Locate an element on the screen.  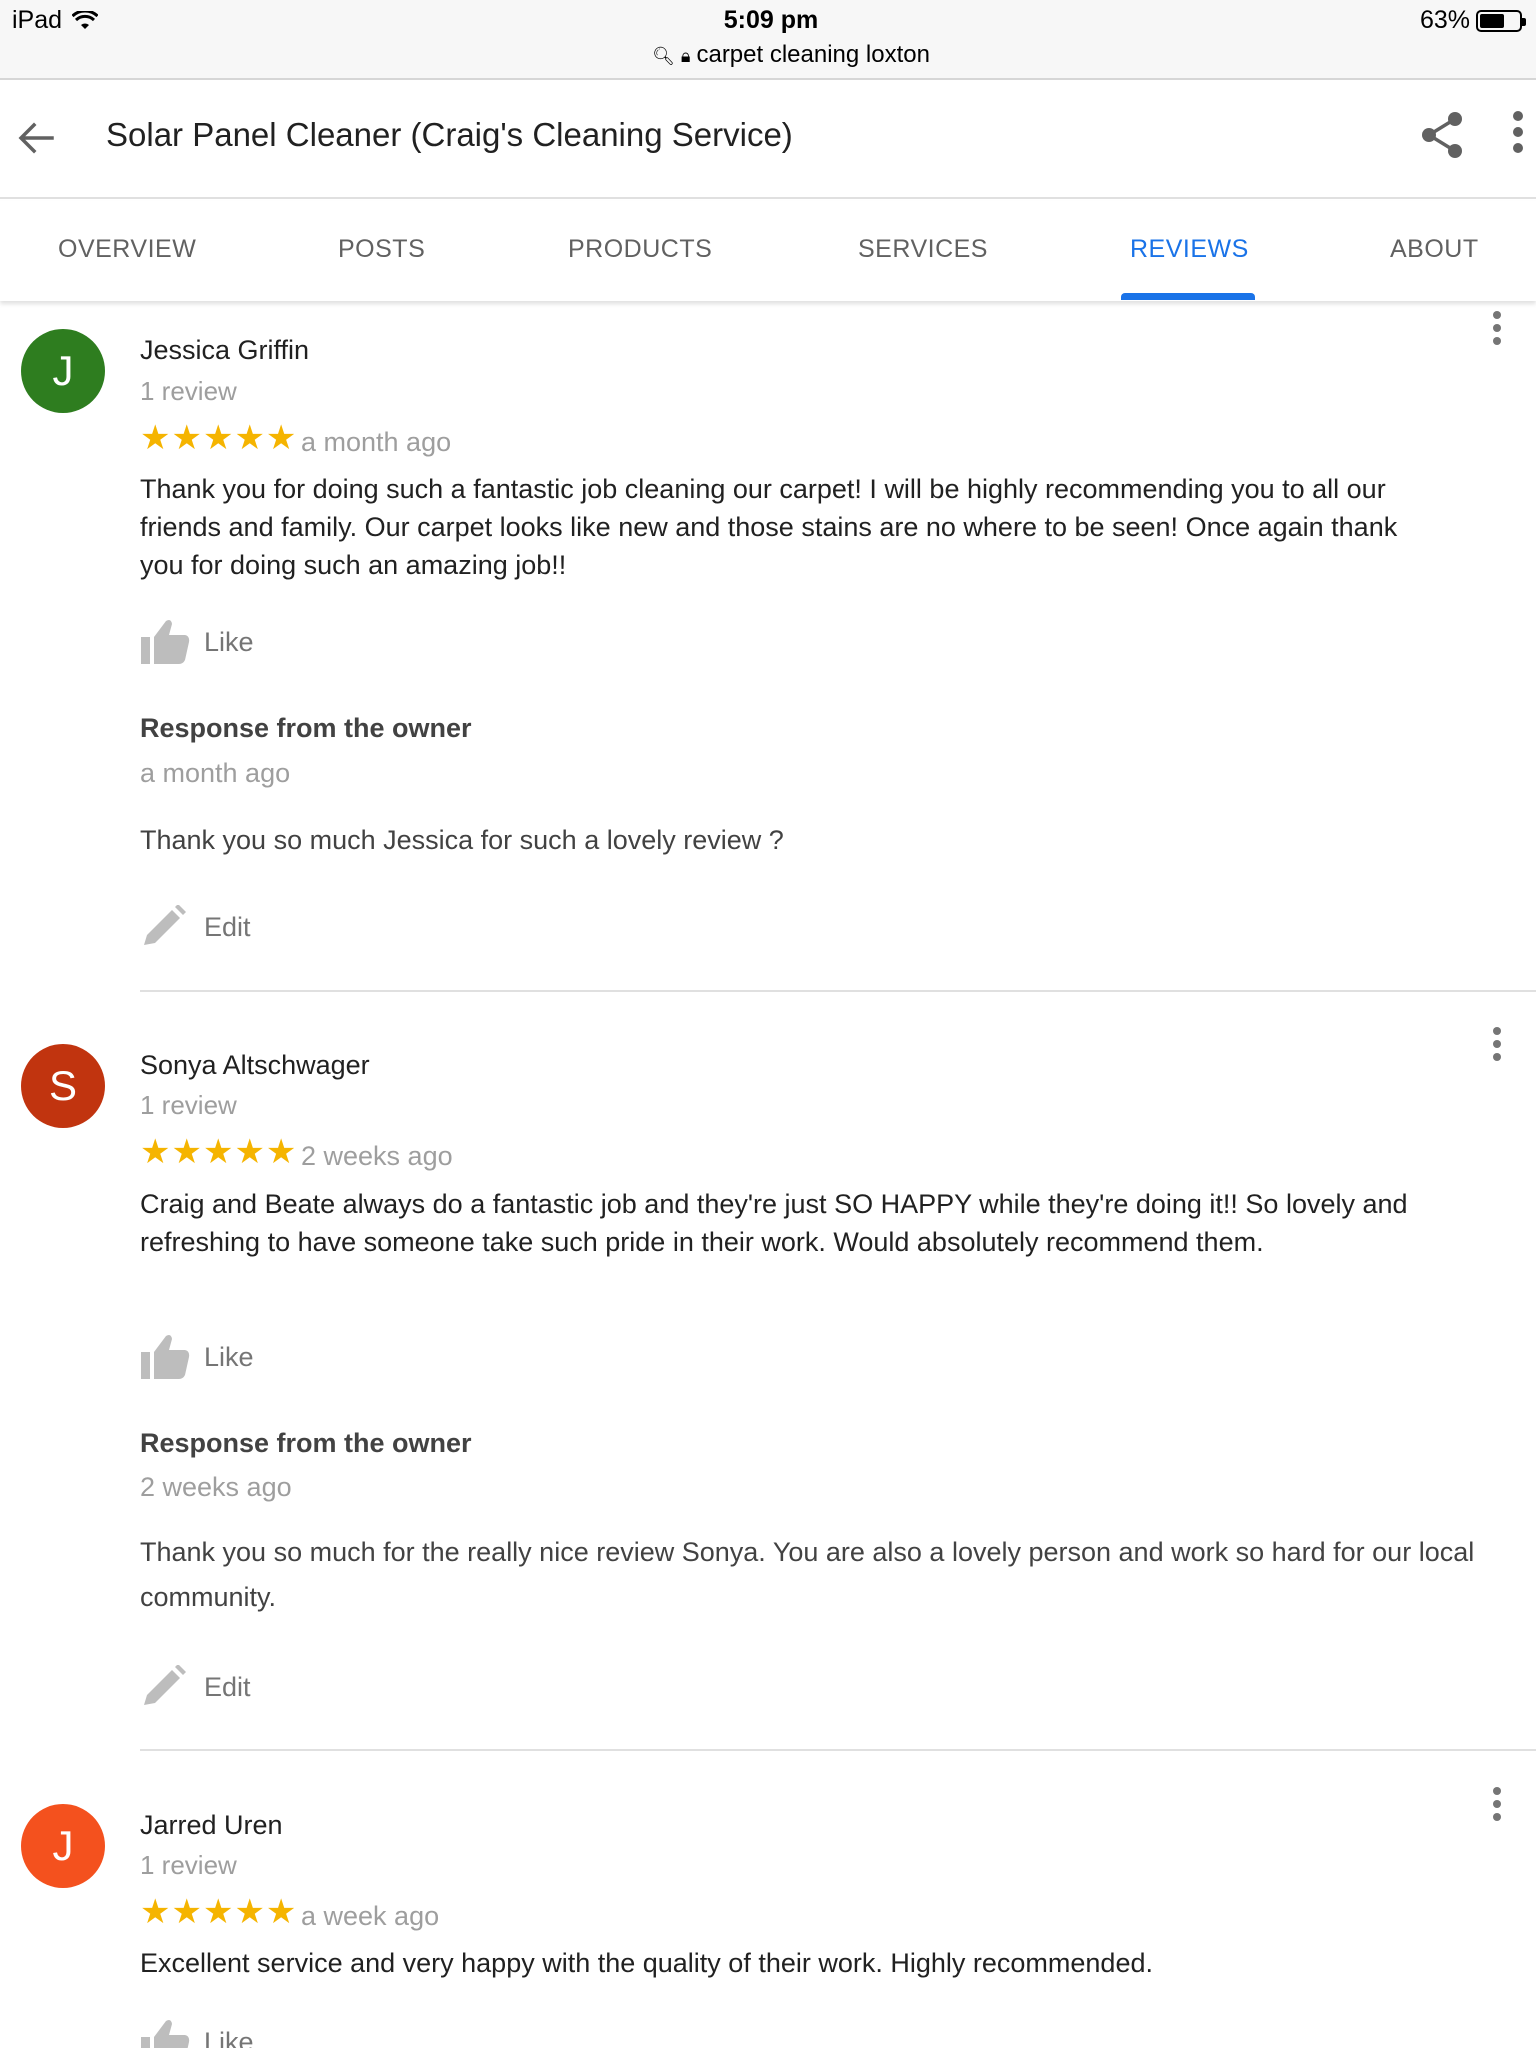
share-icon is located at coordinates (1443, 135).